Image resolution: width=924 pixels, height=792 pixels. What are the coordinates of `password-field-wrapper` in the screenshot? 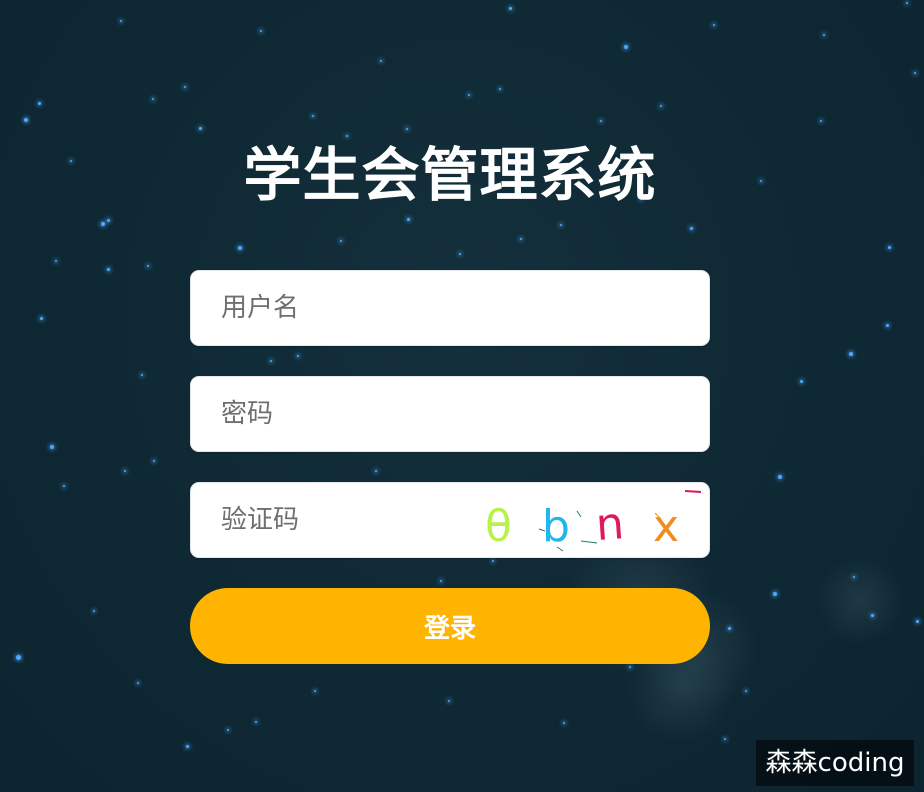 It's located at (450, 414).